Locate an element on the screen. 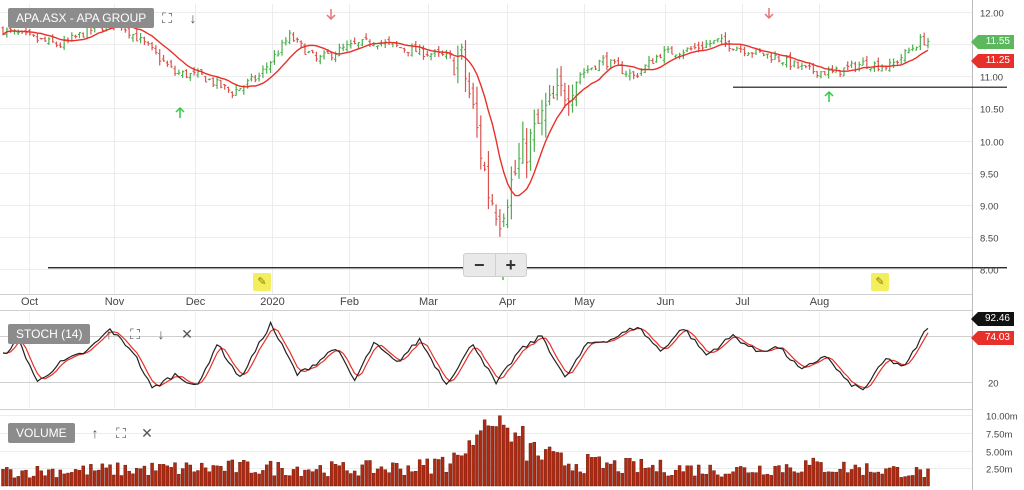 The image size is (1024, 490). zoom-in-button: + is located at coordinates (510, 265).